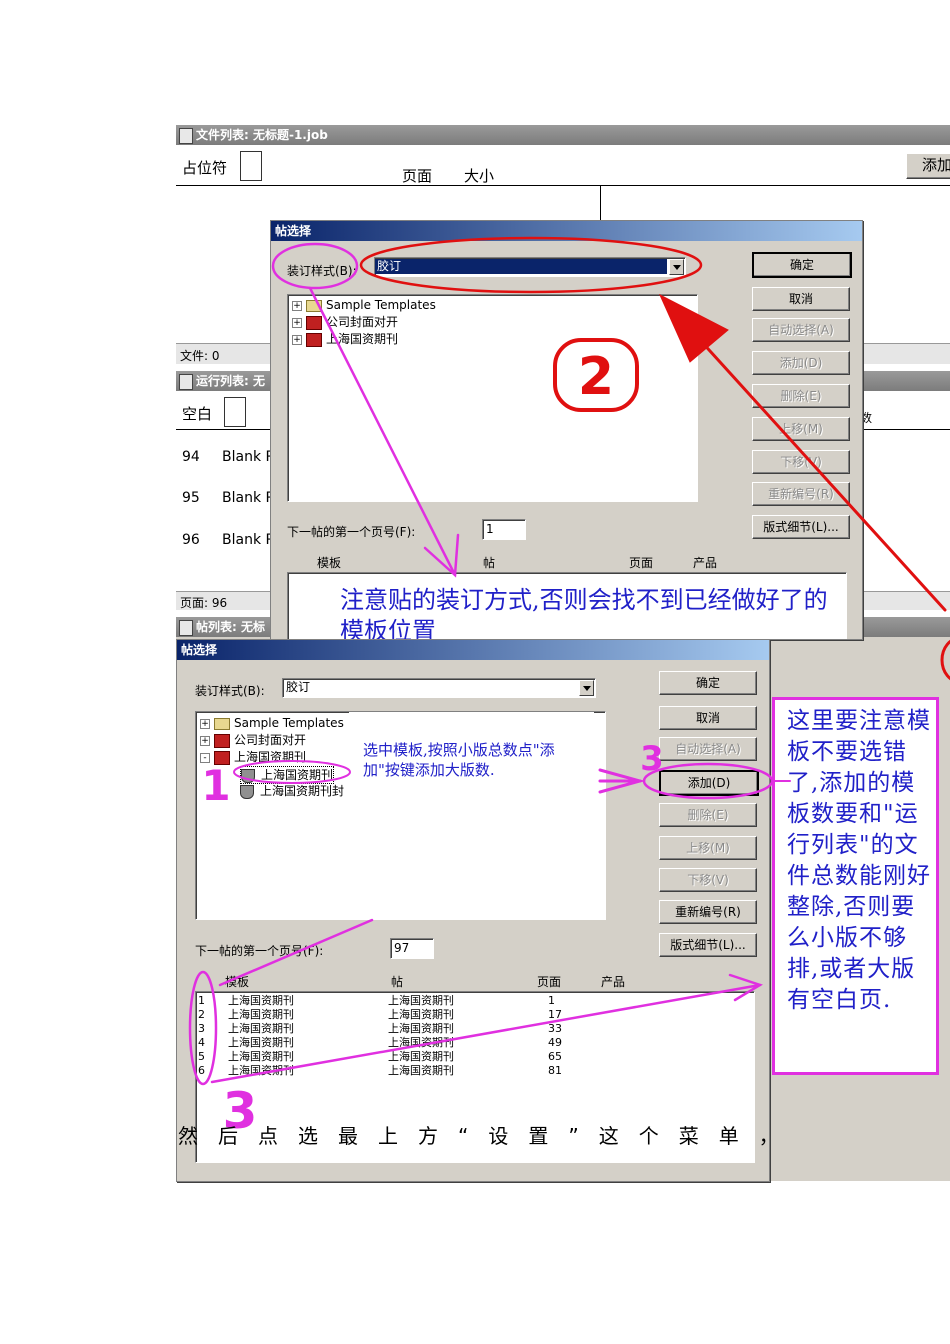 This screenshot has width=950, height=1344. I want to click on red-edge-circle, so click(945, 660).